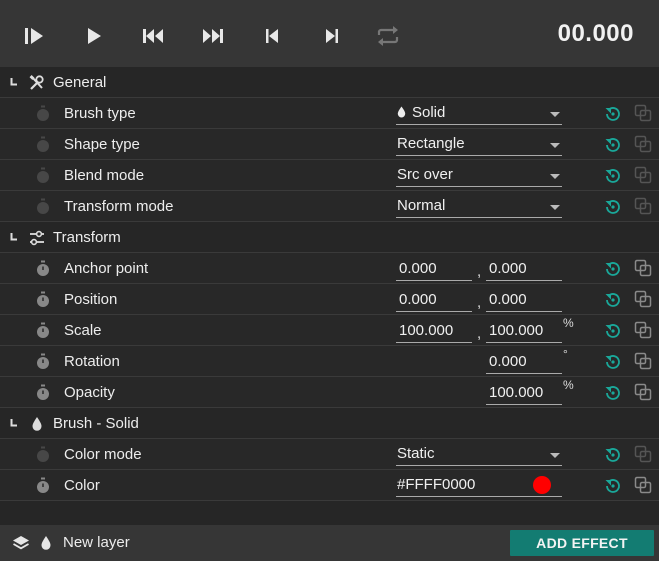 The width and height of the screenshot is (659, 561). I want to click on color-input: #FFFF0000, so click(479, 486).